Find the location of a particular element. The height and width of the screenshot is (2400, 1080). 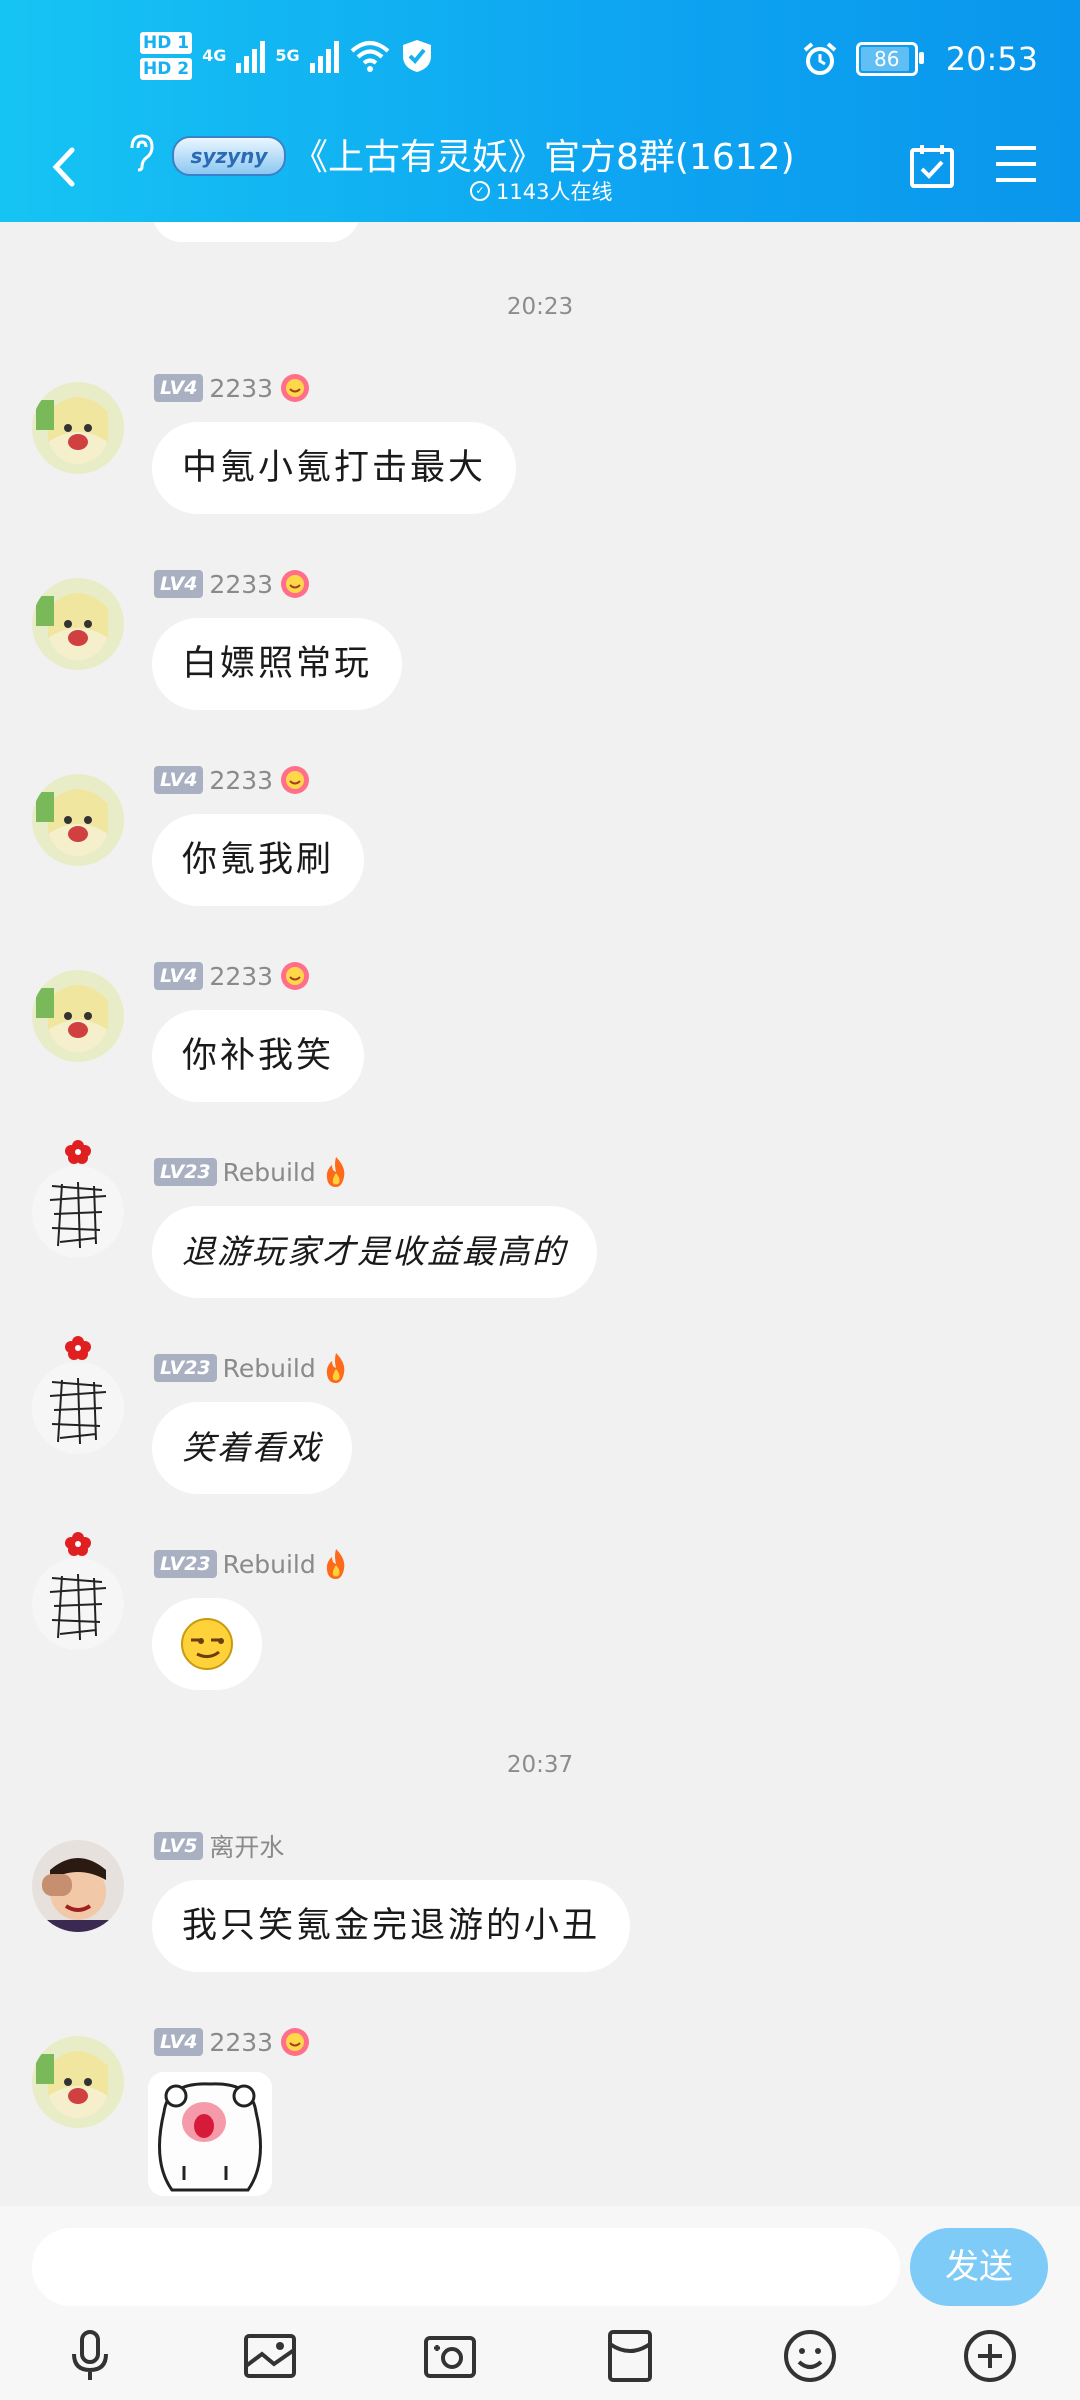

nav-bar: syzyny 《上古有灵妖》官方8群(1612) ✓ 1143人在线 is located at coordinates (540, 168).